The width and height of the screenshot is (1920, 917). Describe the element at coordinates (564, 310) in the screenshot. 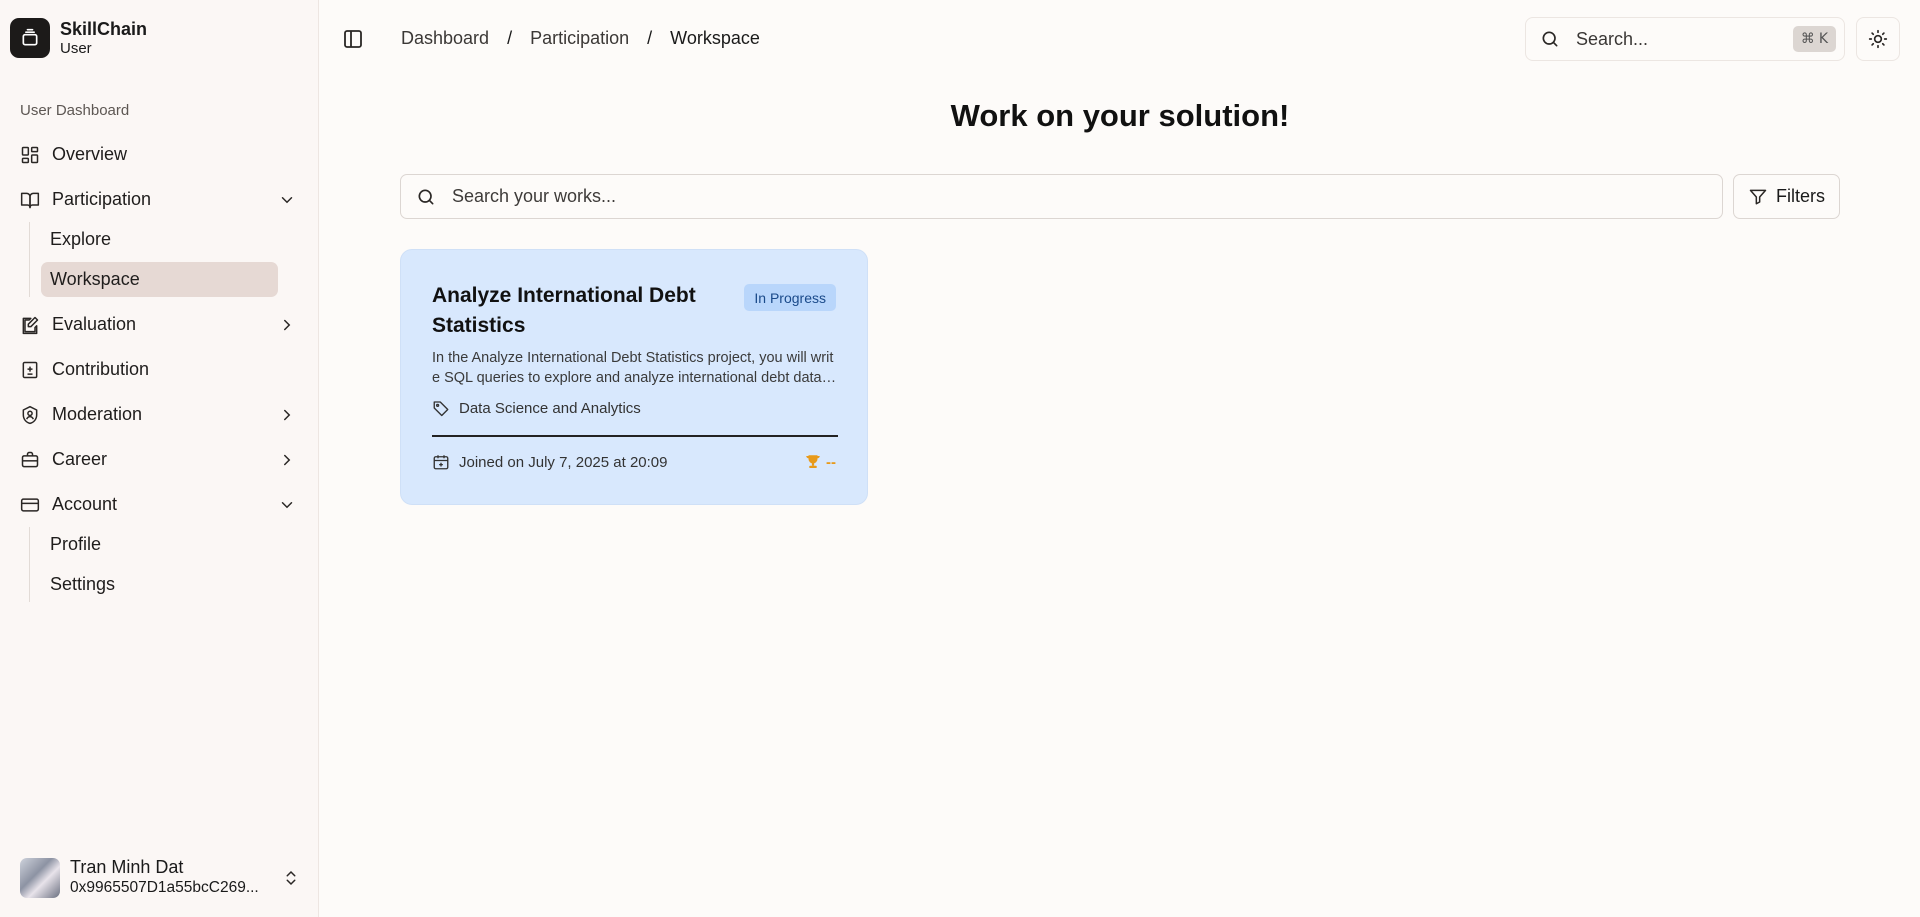

I see `work-card-title: Analyze International Debt Statistics` at that location.